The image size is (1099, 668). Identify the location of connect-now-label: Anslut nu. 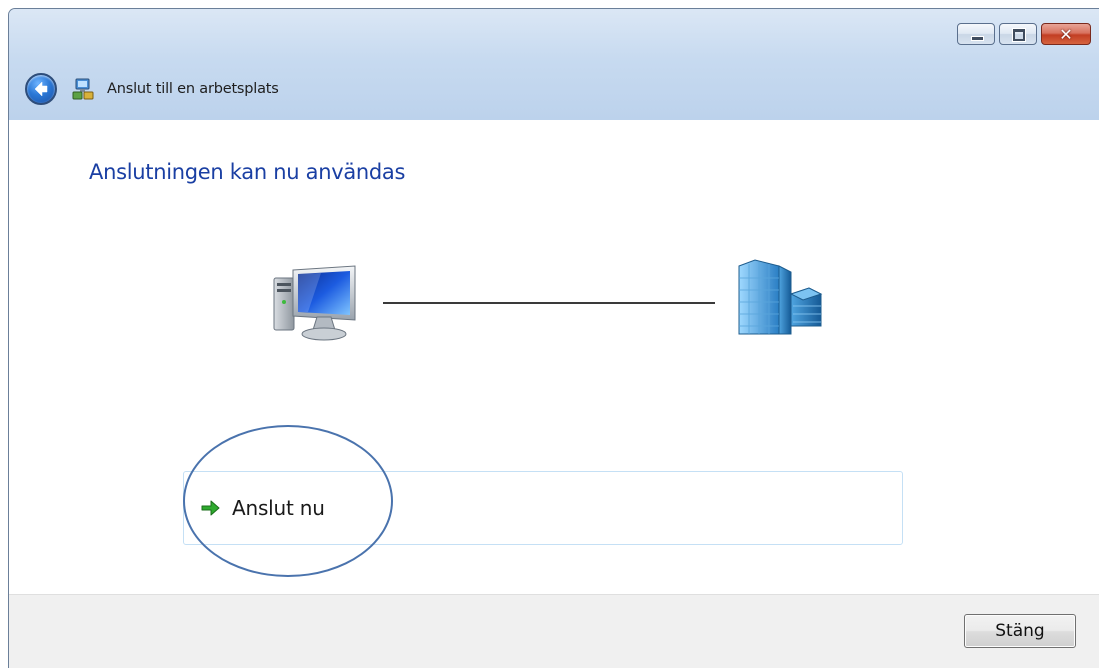
(278, 508).